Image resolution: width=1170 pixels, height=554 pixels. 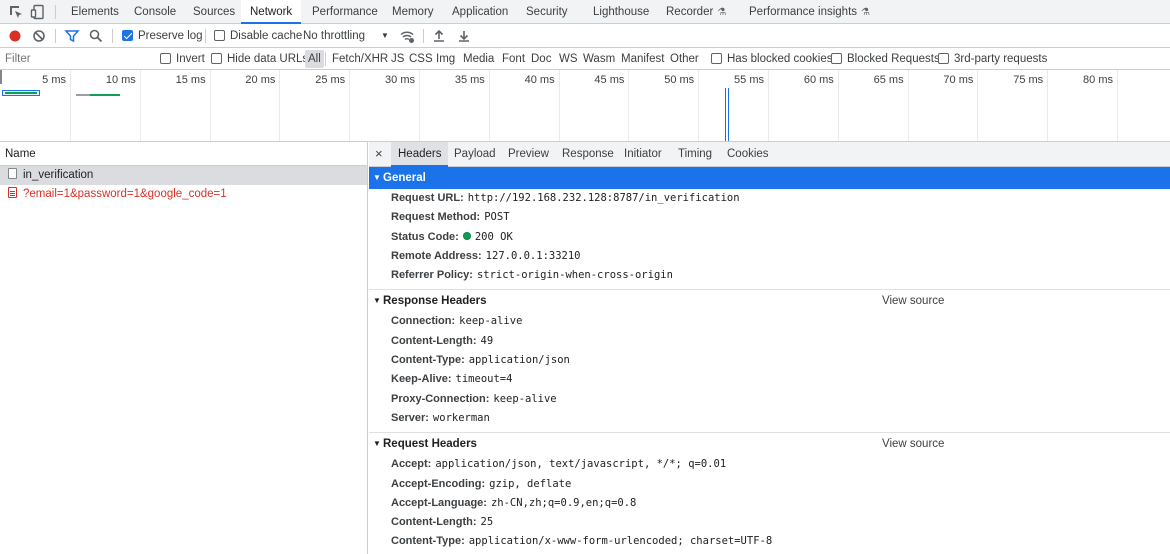 I want to click on tab-memory: Memory, so click(x=413, y=12).